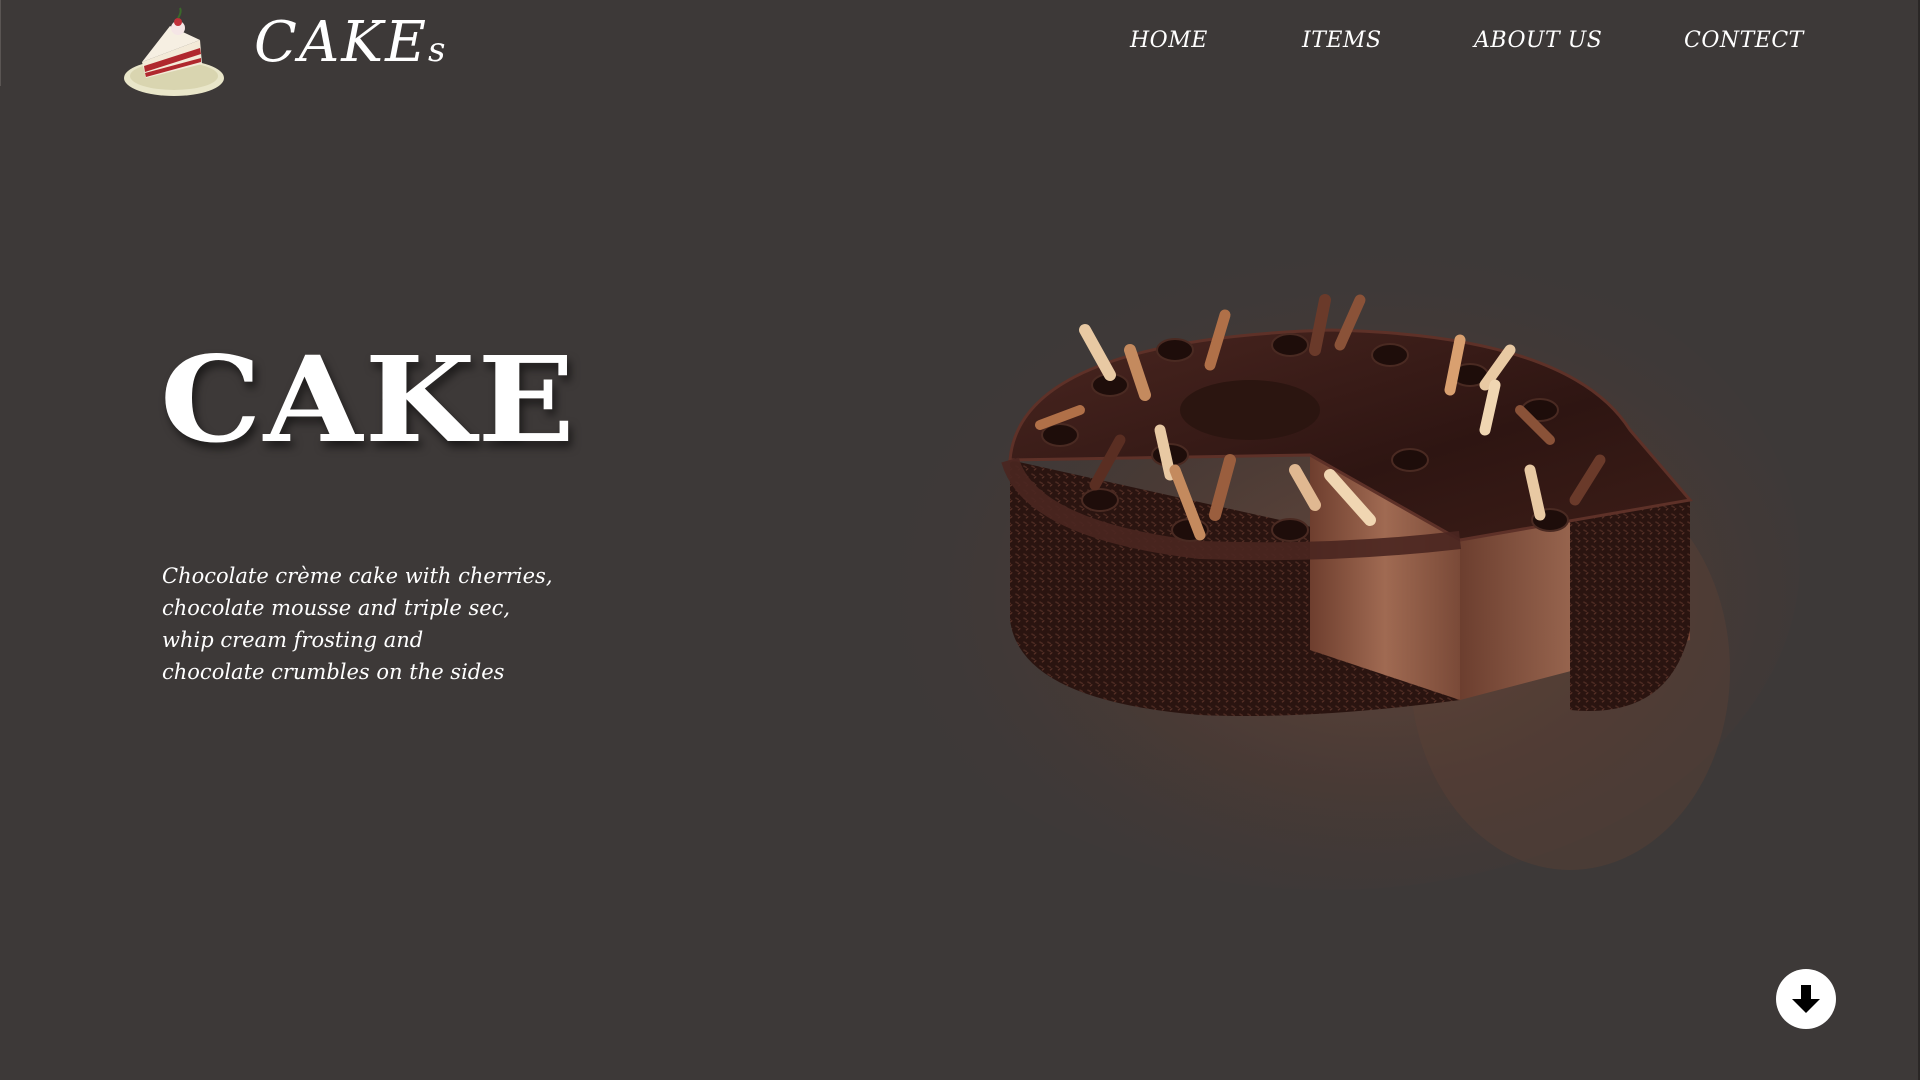  Describe the element at coordinates (293, 640) in the screenshot. I see `description-line: whip cream frosting and` at that location.